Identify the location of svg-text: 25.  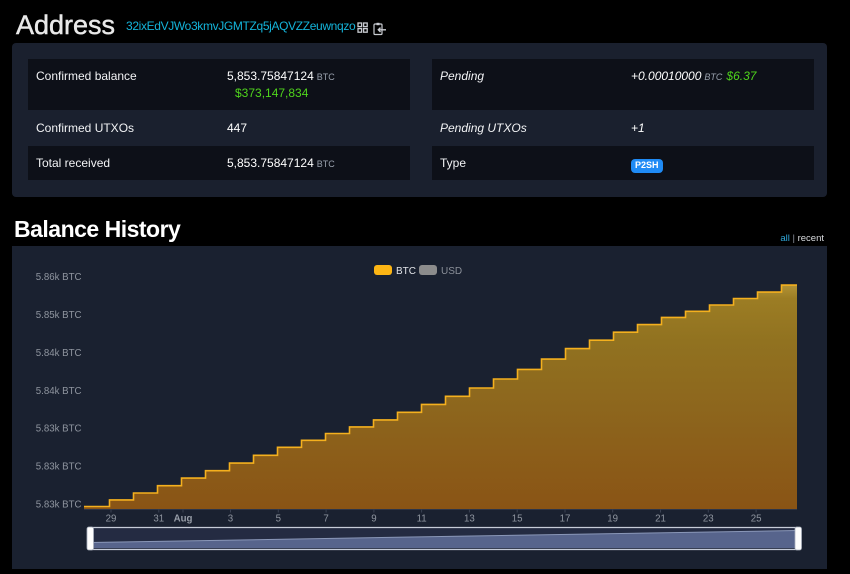
(756, 519).